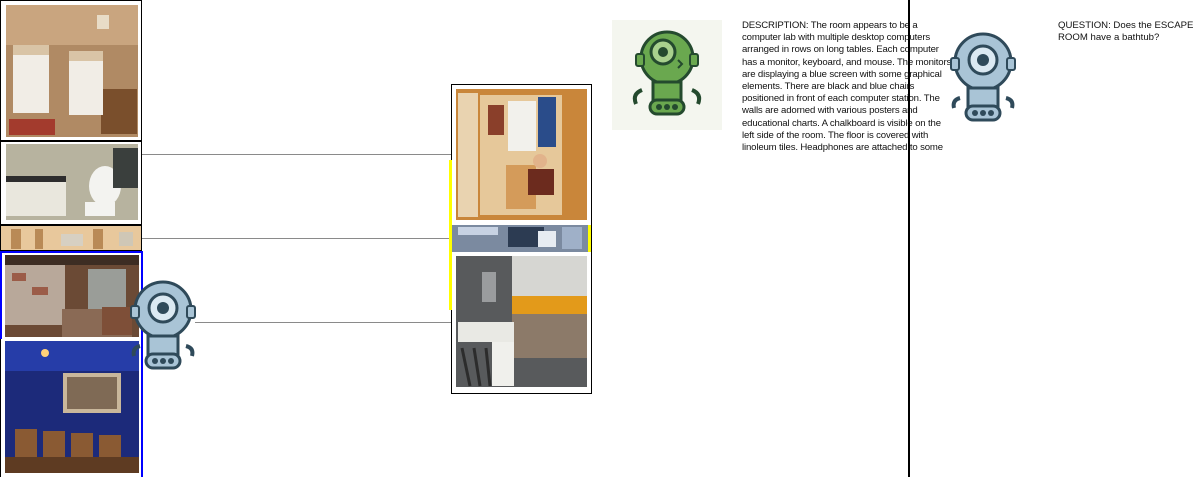 This screenshot has height=477, width=1204. What do you see at coordinates (667, 75) in the screenshot?
I see `robot-icon-green-card` at bounding box center [667, 75].